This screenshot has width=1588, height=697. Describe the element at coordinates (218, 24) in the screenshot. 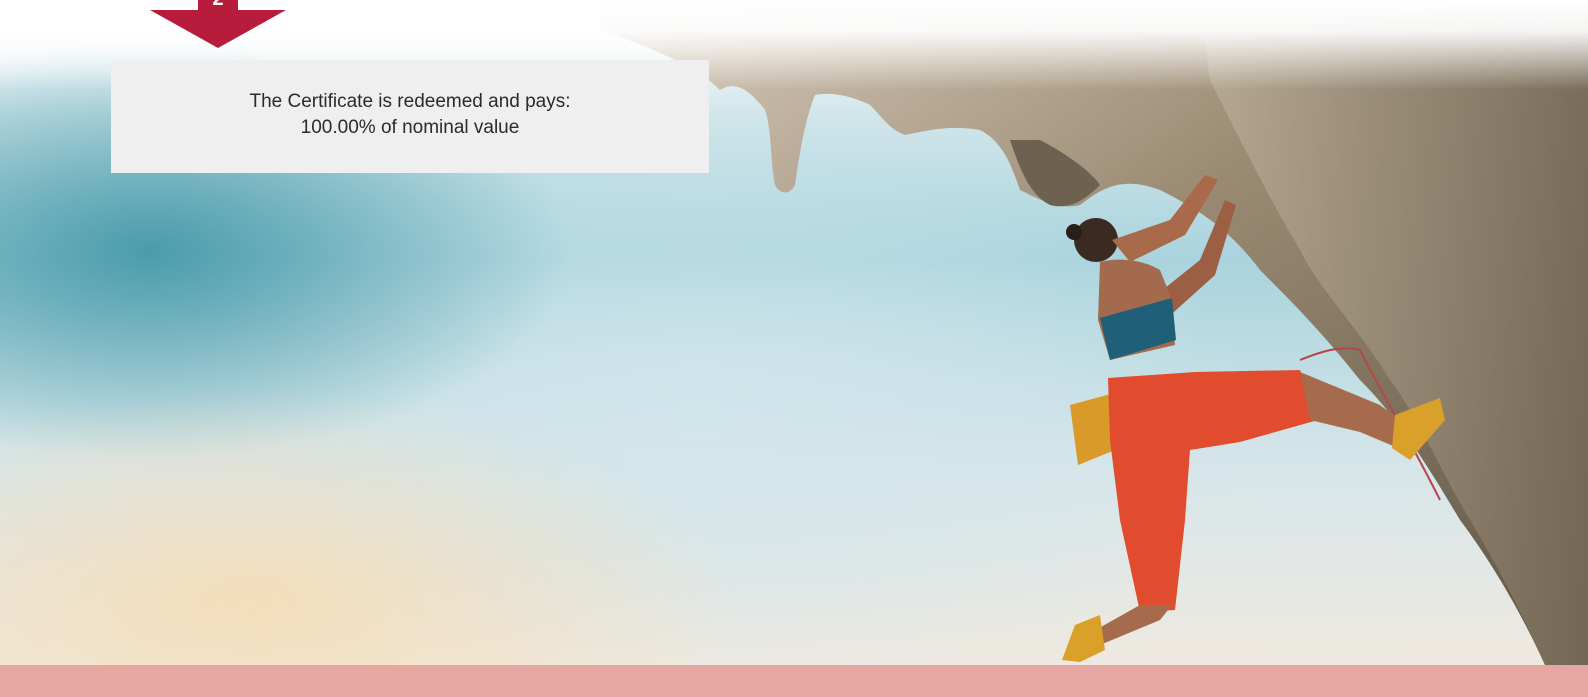

I see `step-marker: 2` at that location.